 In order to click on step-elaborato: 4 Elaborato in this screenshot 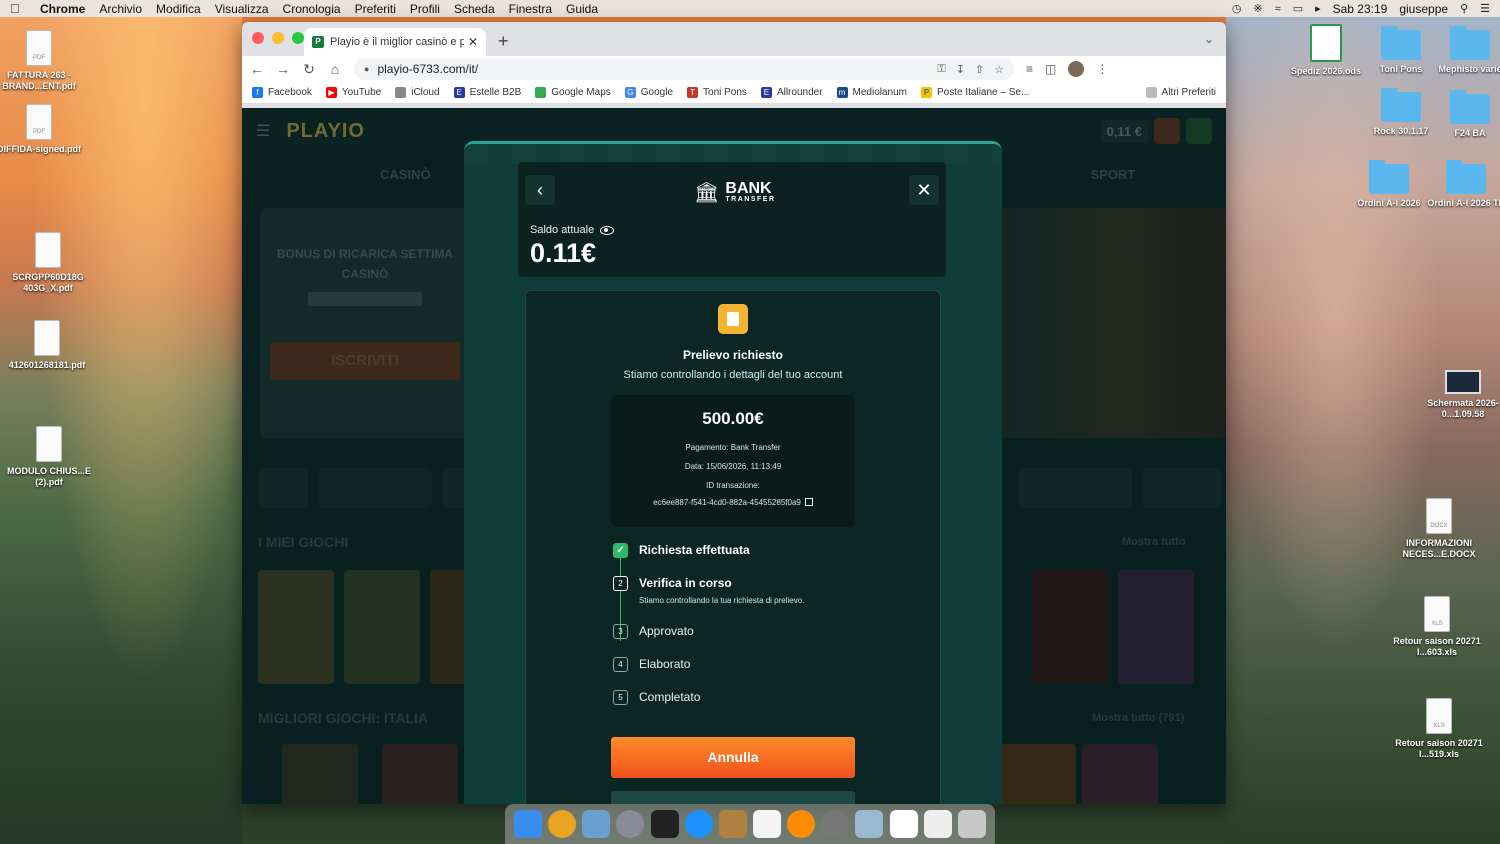, I will do `click(743, 673)`.